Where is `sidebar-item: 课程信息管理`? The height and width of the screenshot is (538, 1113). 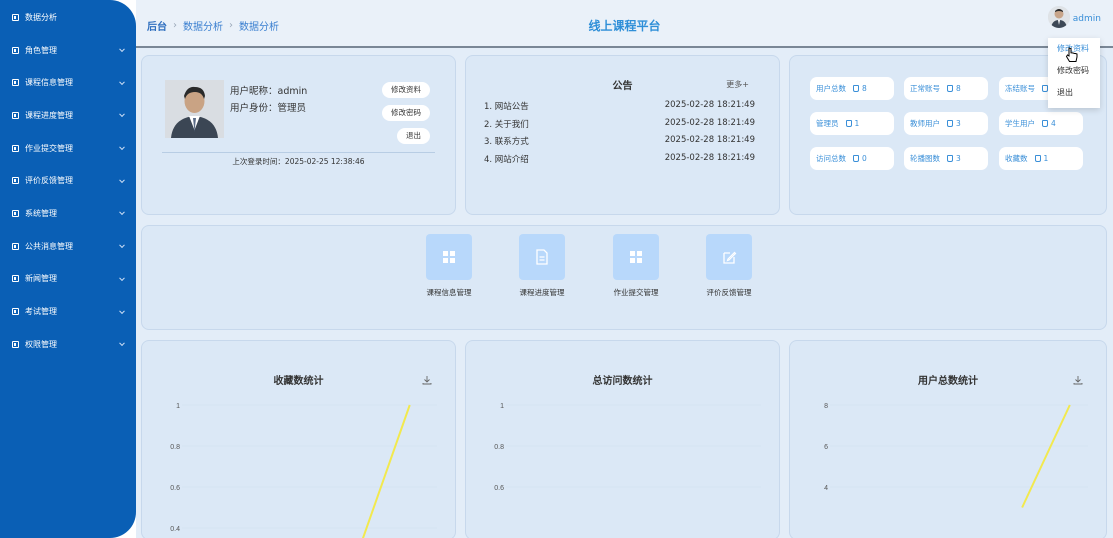 sidebar-item: 课程信息管理 is located at coordinates (68, 82).